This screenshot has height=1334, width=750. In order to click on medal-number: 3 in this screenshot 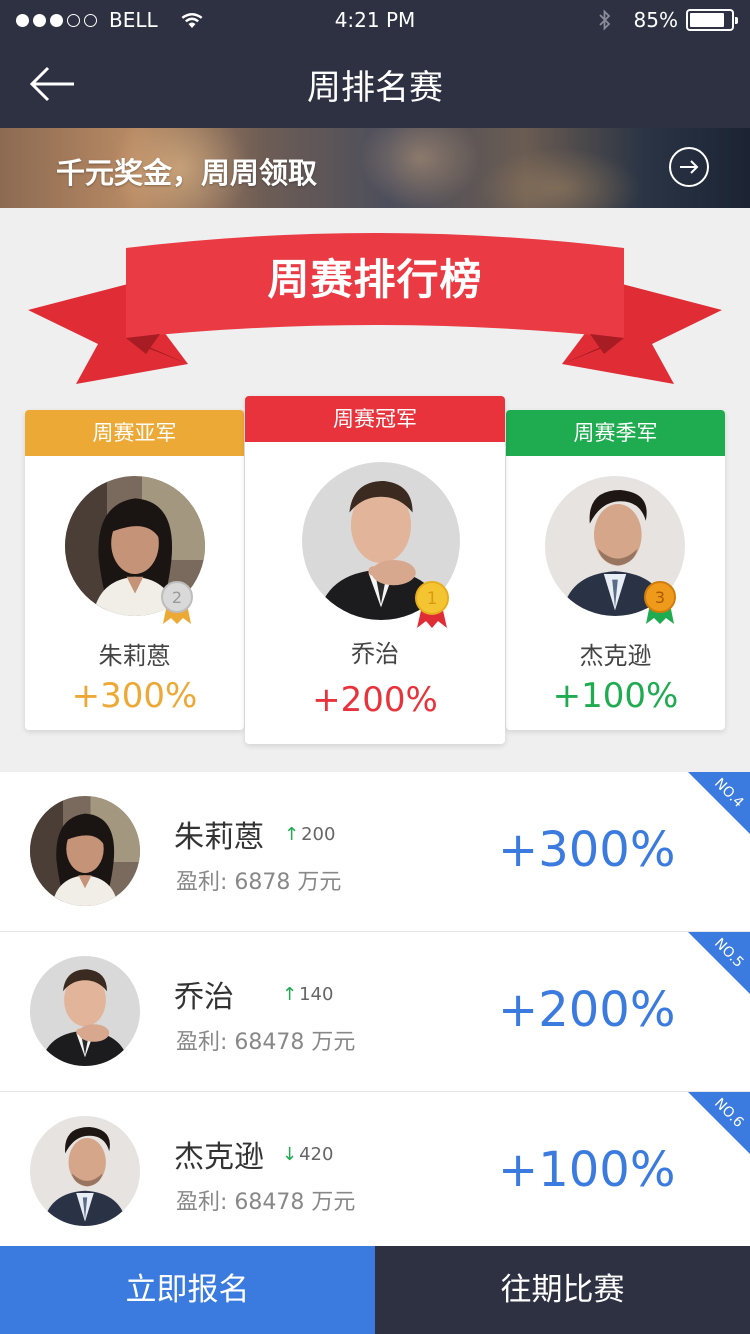, I will do `click(660, 597)`.